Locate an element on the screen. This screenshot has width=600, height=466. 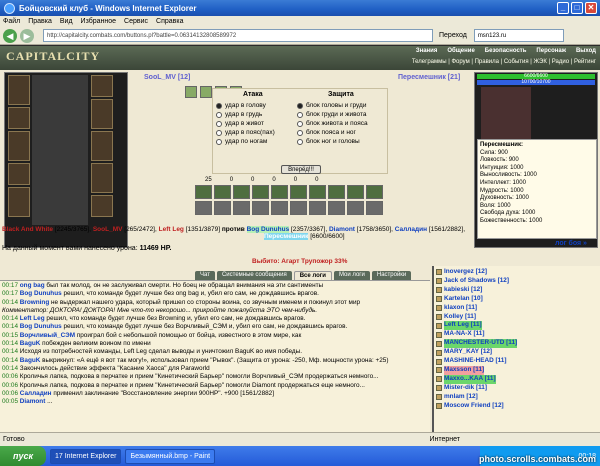
user-entry: Jack of Shadows [12] is located at coordinates (517, 281).